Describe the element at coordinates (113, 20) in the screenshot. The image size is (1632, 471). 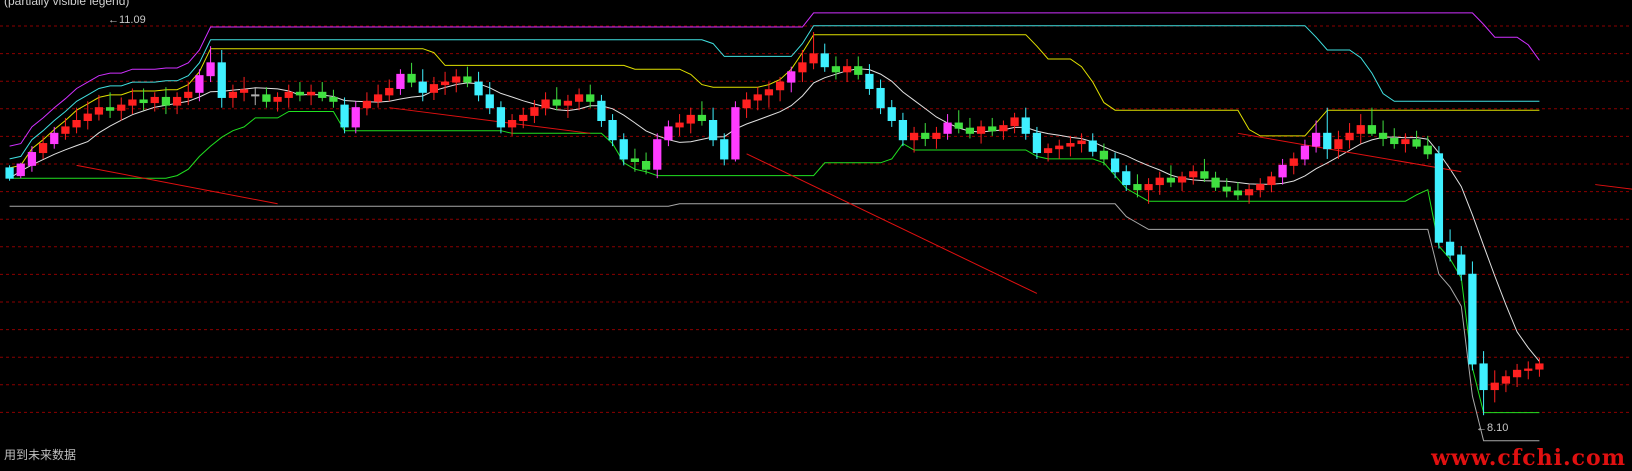
I see `high-price-arrow: ←` at that location.